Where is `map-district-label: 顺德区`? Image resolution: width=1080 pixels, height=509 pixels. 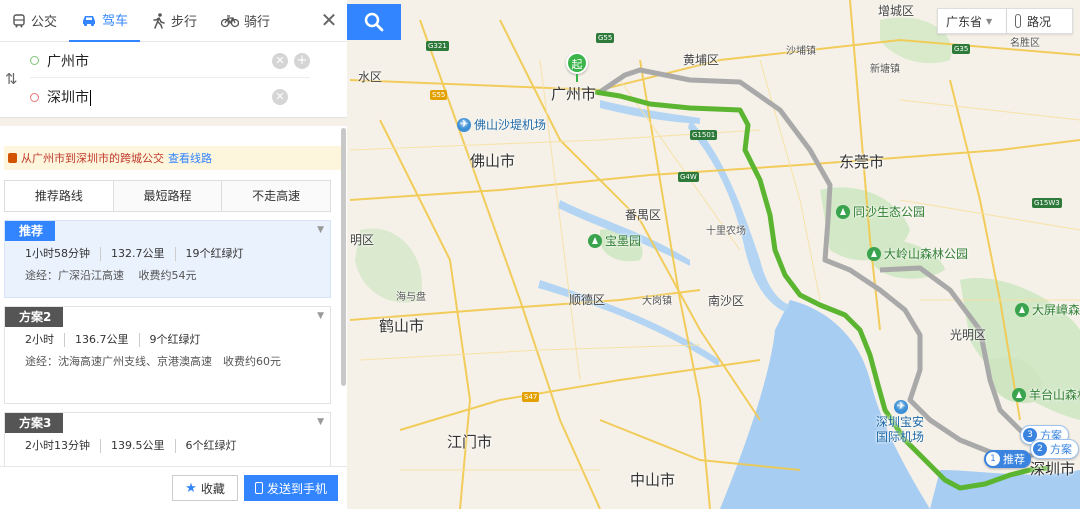
map-district-label: 顺德区 is located at coordinates (587, 299).